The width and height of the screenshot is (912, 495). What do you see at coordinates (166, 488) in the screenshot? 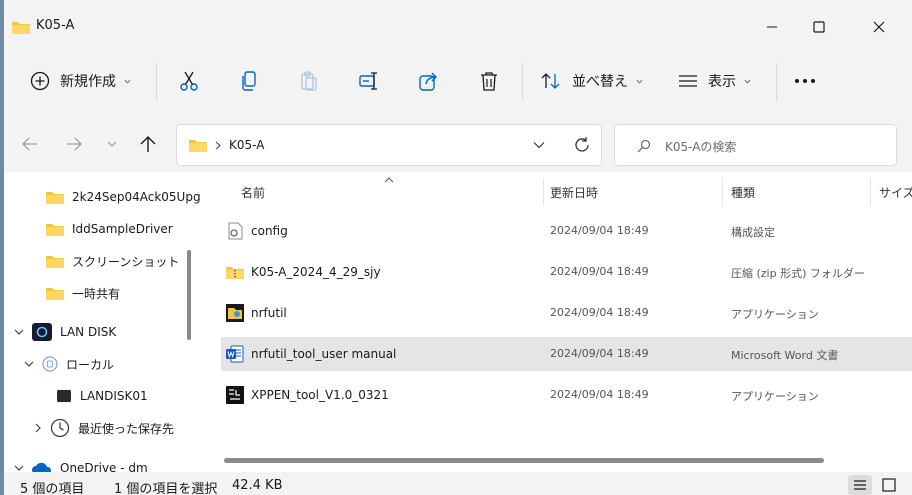
I see `selection-count: 1 個の項目を選択` at bounding box center [166, 488].